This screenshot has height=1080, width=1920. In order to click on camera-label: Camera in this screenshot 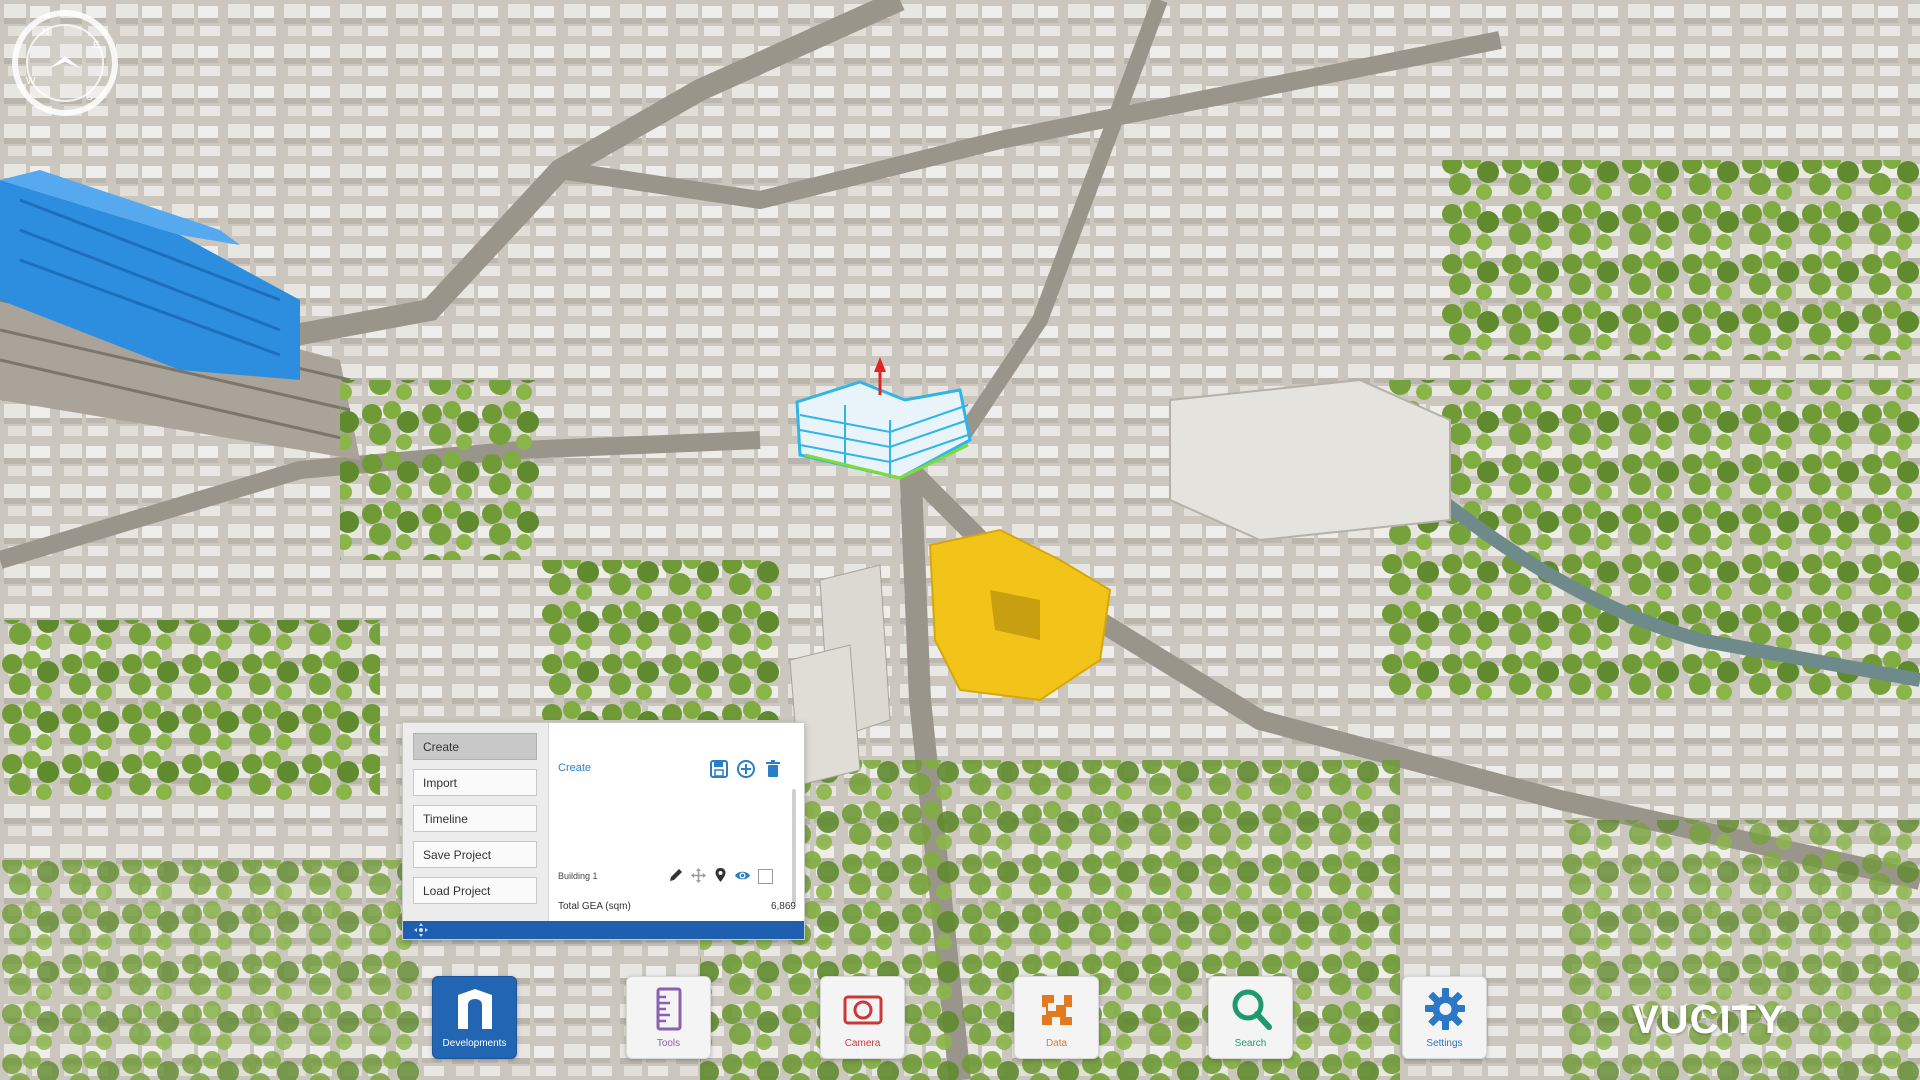, I will do `click(862, 1043)`.